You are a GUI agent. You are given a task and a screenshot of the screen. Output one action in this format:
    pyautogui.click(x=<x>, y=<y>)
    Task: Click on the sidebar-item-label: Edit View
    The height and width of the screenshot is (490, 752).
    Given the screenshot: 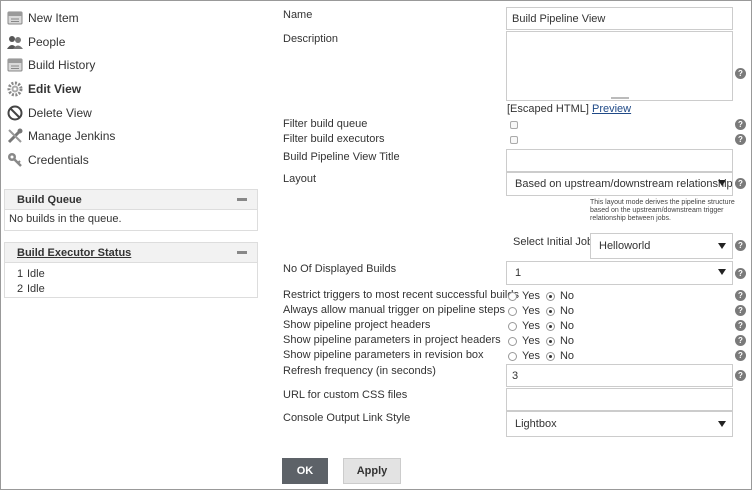 What is the action you would take?
    pyautogui.click(x=55, y=89)
    